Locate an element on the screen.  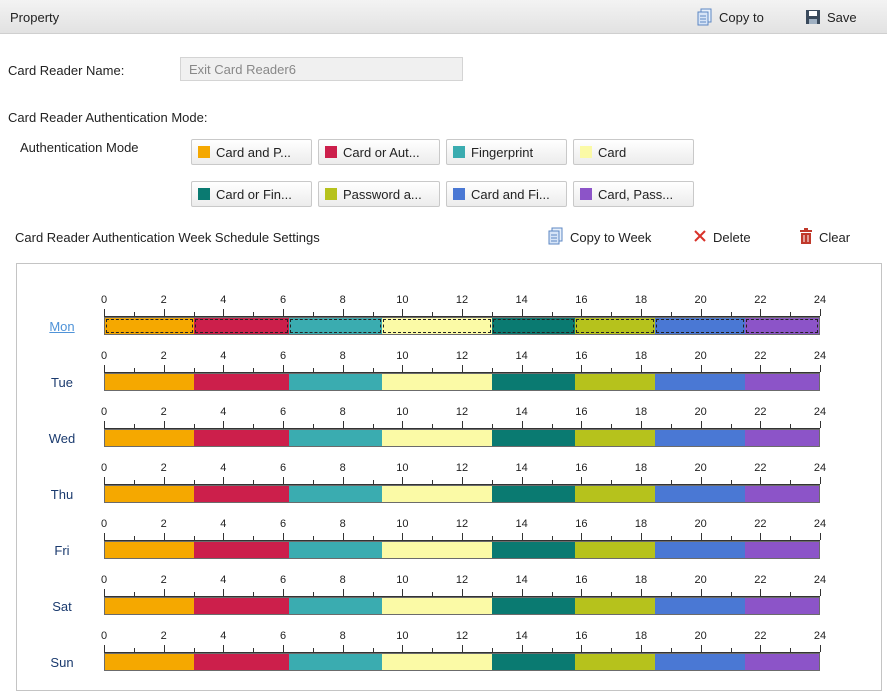
day-label-sat: Sat is located at coordinates (62, 606).